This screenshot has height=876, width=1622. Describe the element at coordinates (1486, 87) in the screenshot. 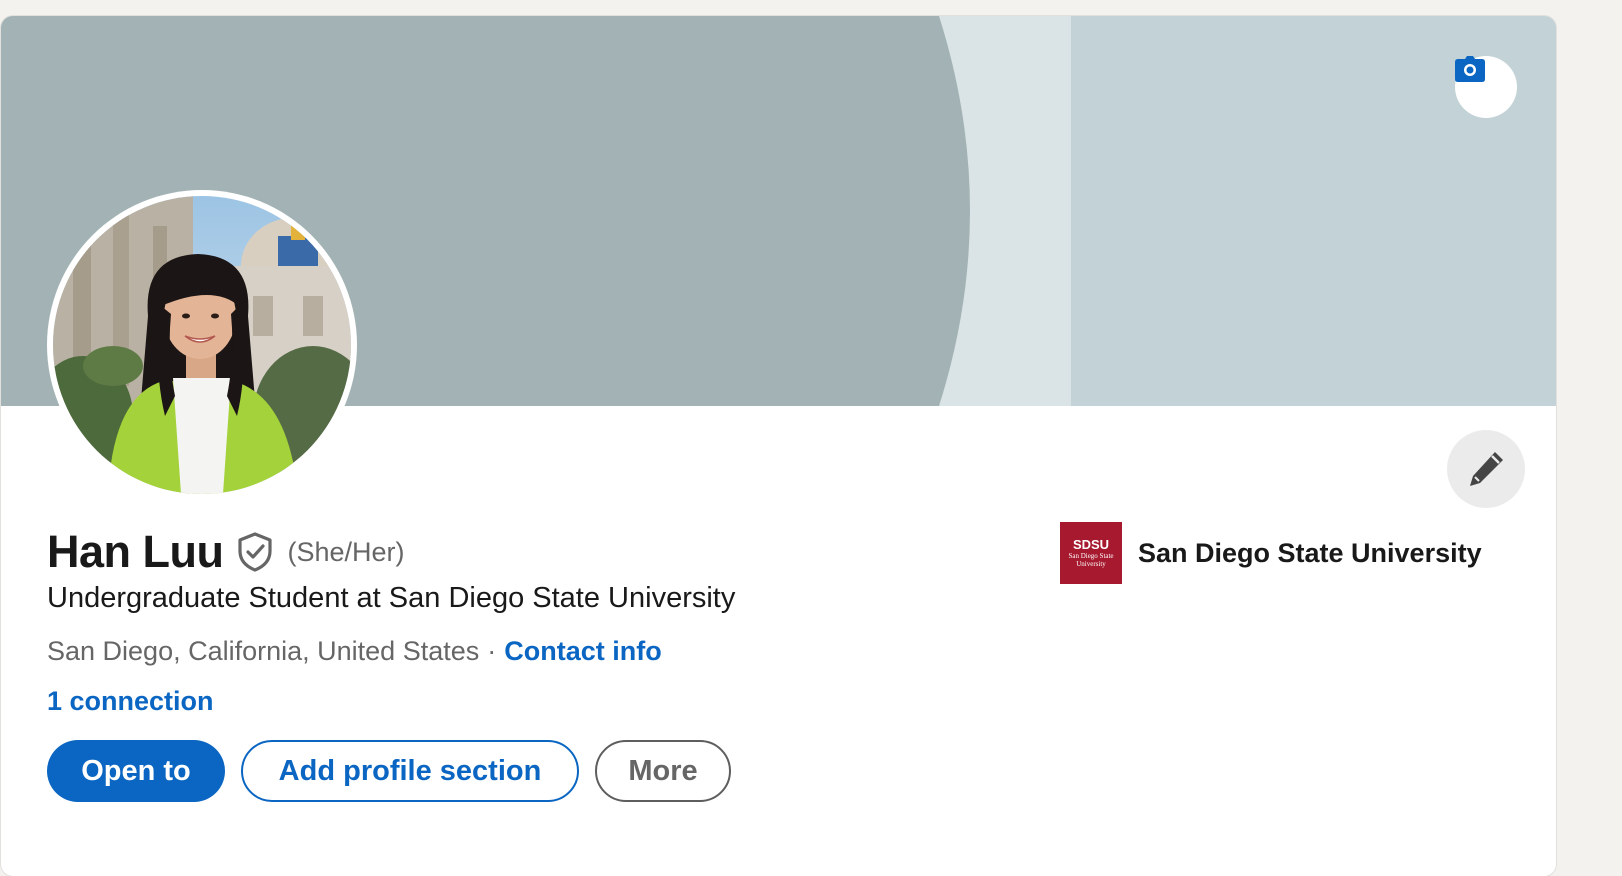

I see `edit-banner-button` at that location.